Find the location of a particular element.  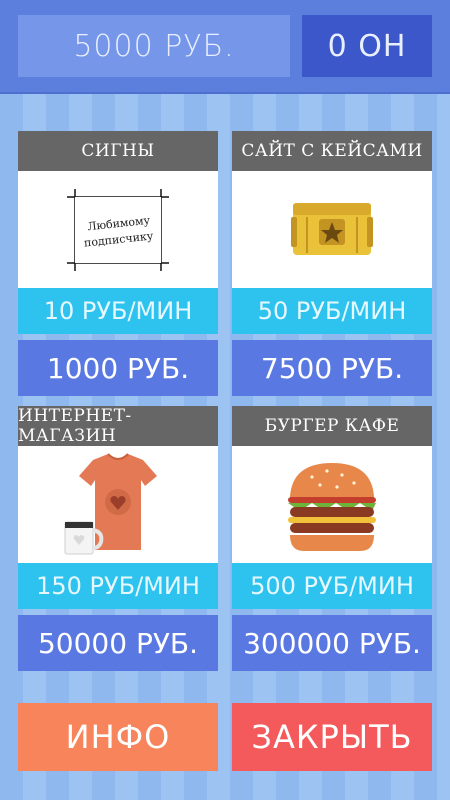

buy-button: 300000 РУБ. is located at coordinates (332, 643).